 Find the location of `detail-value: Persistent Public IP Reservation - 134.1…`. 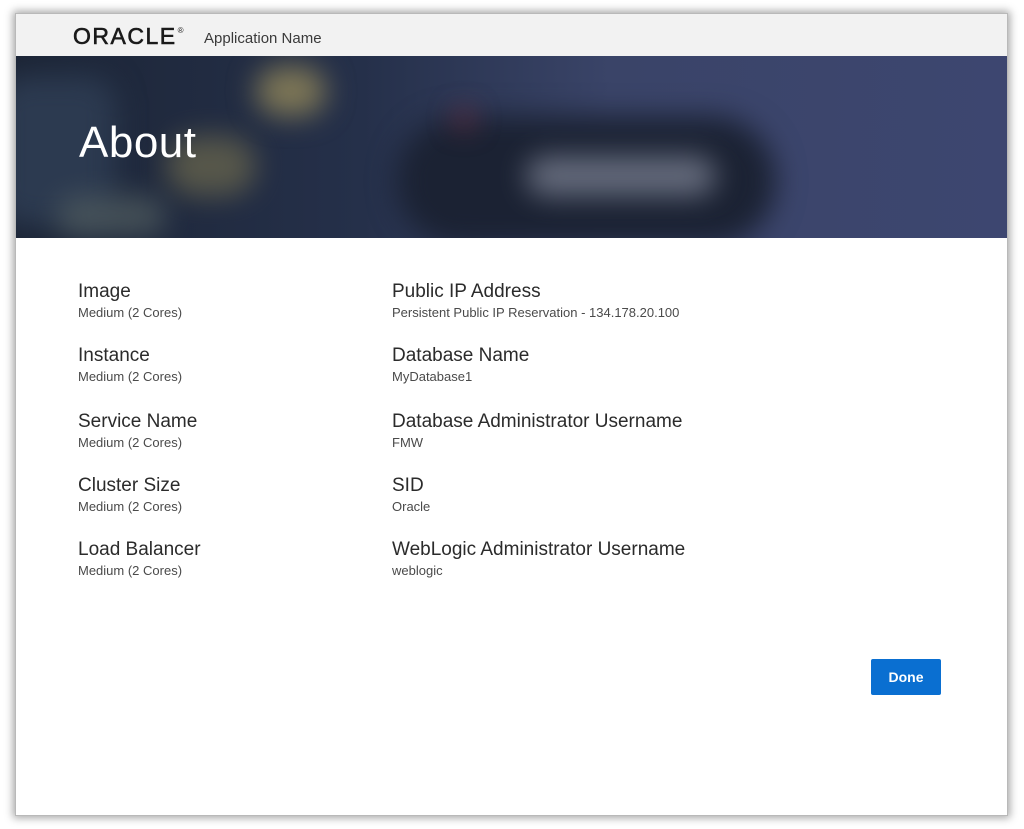

detail-value: Persistent Public IP Reservation - 134.1… is located at coordinates (536, 312).